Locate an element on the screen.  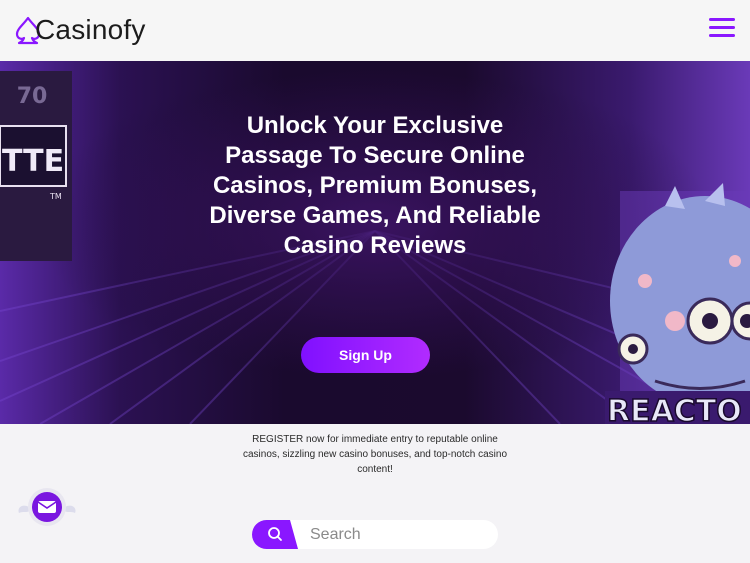
search-icon is located at coordinates (275, 534).